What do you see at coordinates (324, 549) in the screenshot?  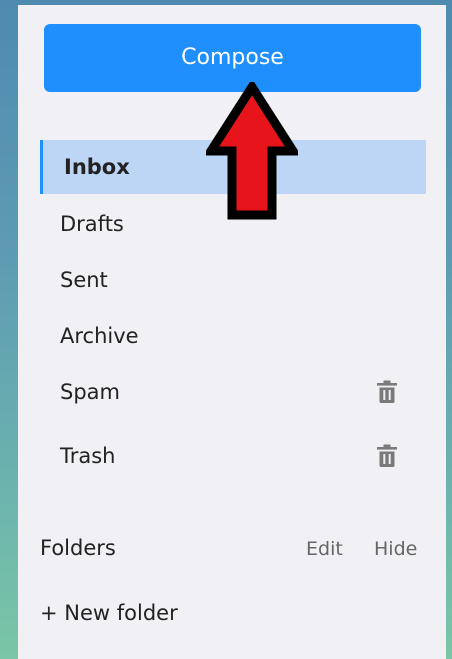 I see `folders-edit-link: Edit` at bounding box center [324, 549].